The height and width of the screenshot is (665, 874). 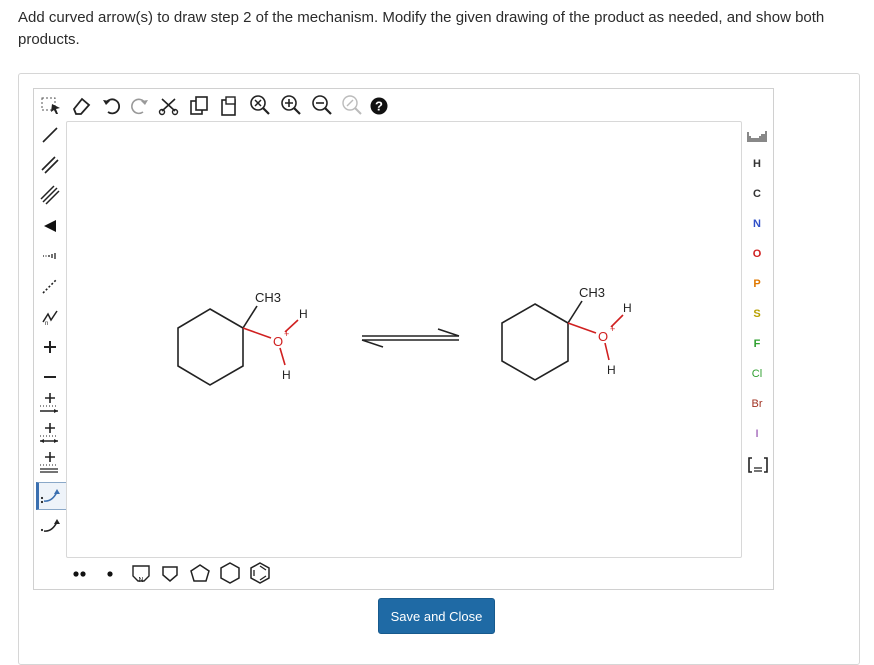 I want to click on product-h-top-label: H, so click(x=627, y=308).